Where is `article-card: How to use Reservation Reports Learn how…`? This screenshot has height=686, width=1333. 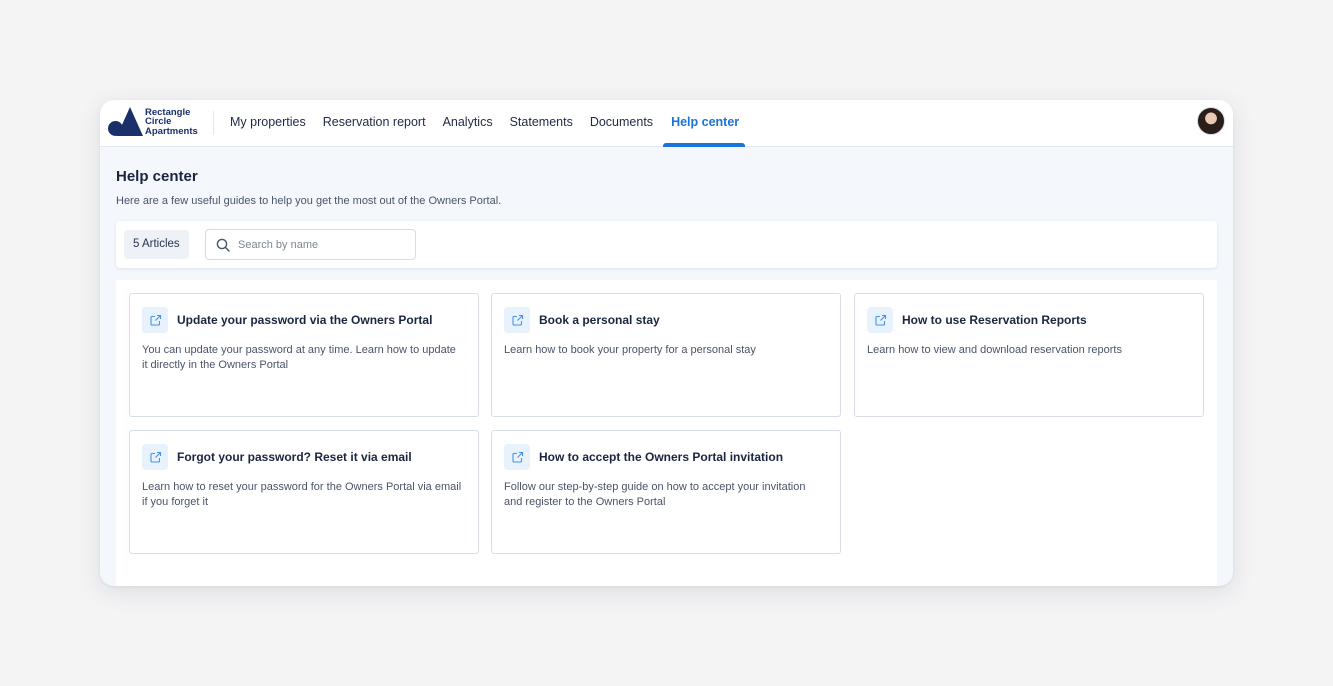
article-card: How to use Reservation Reports Learn how… is located at coordinates (1029, 355).